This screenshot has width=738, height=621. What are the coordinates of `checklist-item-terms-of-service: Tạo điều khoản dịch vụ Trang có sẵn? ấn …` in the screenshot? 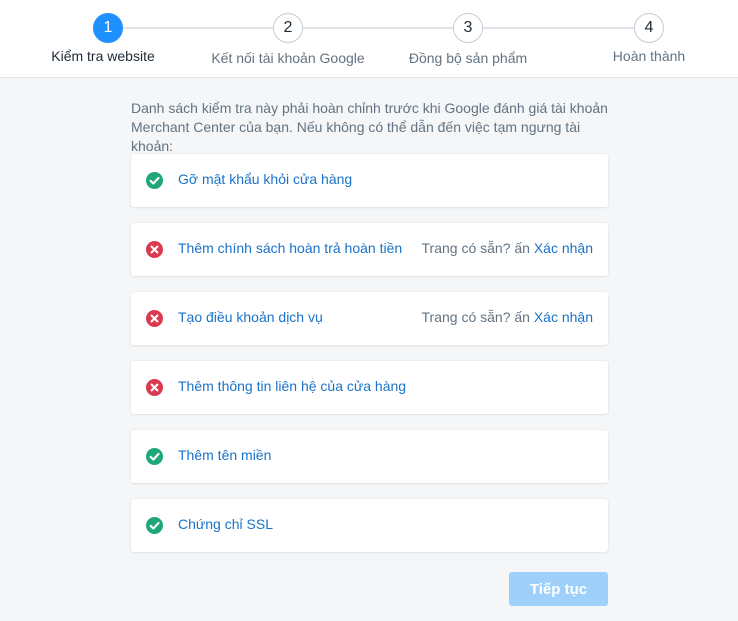 It's located at (369, 318).